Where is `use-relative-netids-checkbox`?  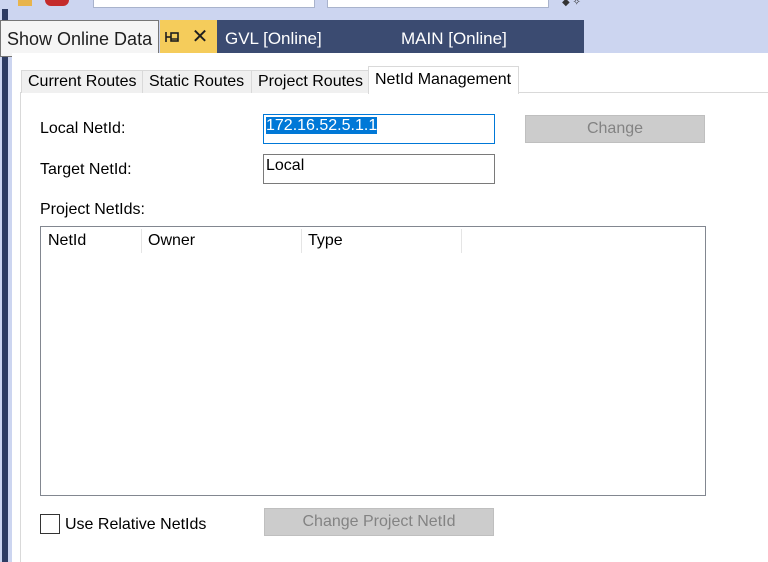 use-relative-netids-checkbox is located at coordinates (50, 524).